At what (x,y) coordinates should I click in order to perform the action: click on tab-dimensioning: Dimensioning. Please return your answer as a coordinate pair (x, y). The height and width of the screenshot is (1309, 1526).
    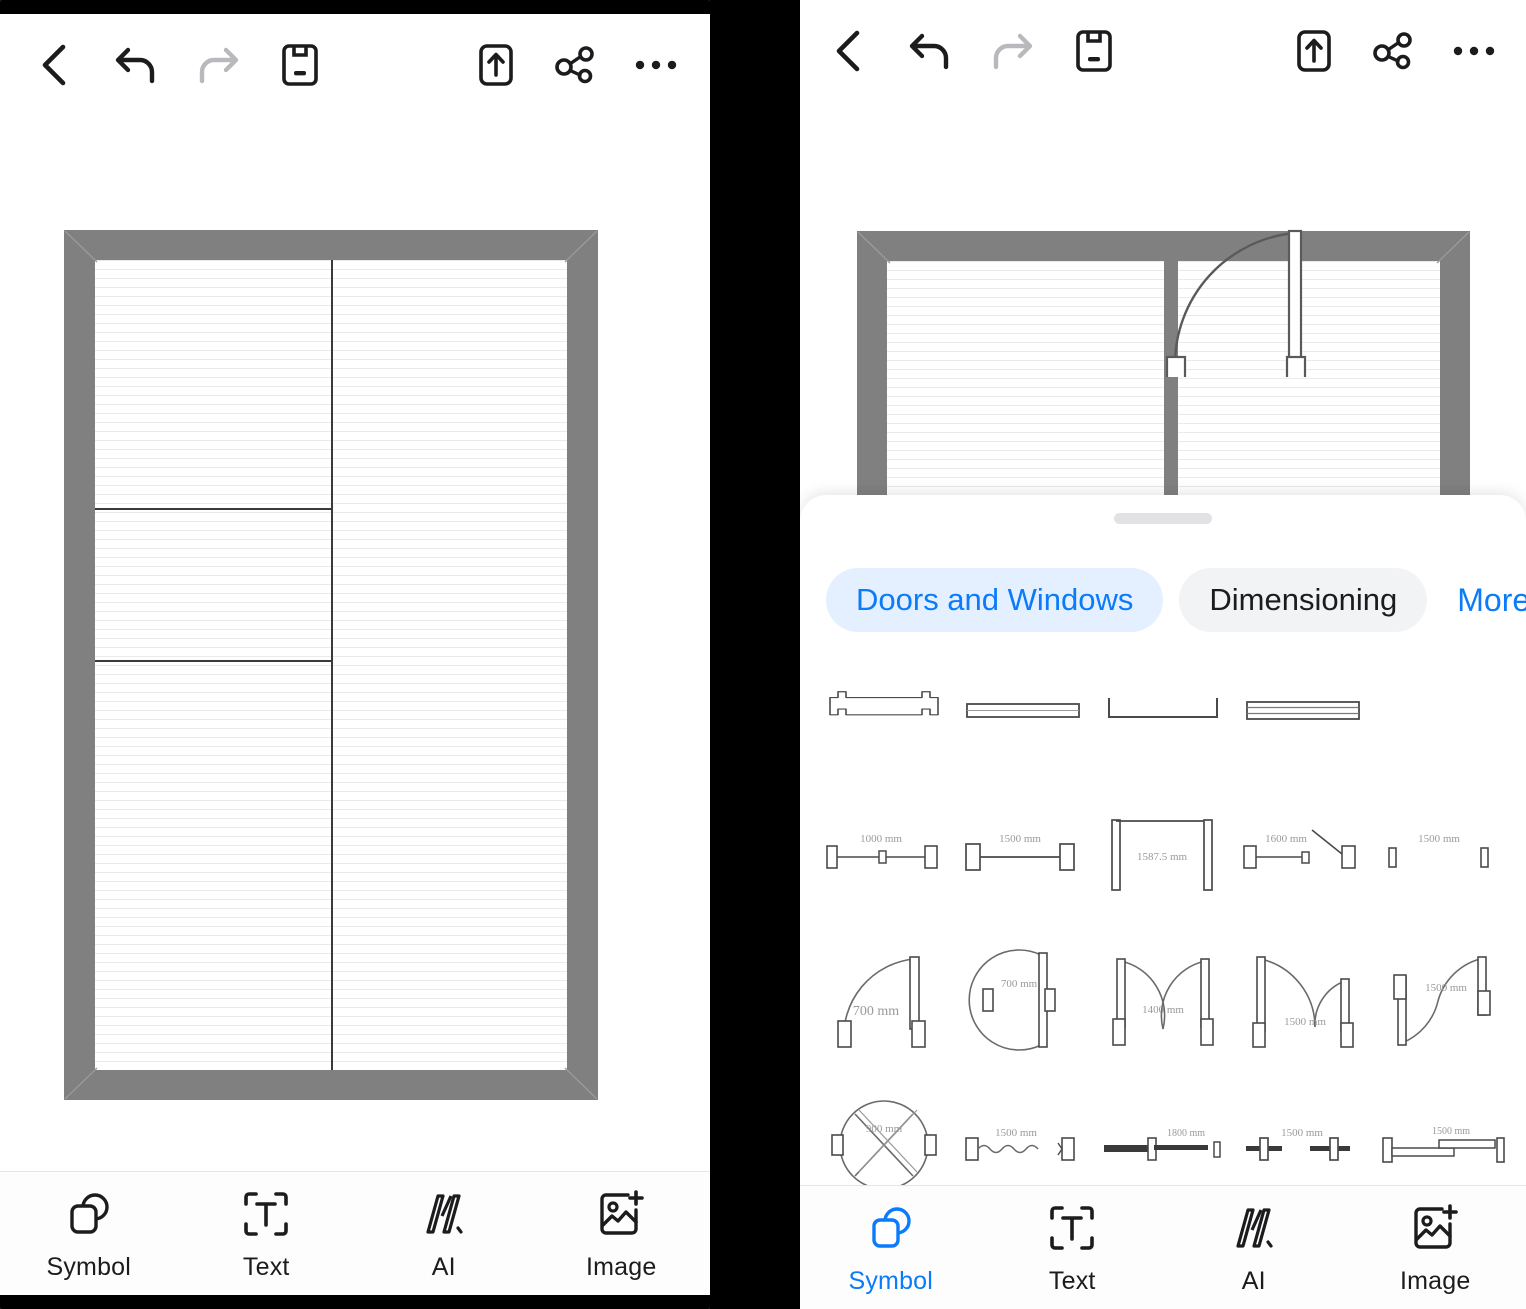
    Looking at the image, I should click on (1303, 600).